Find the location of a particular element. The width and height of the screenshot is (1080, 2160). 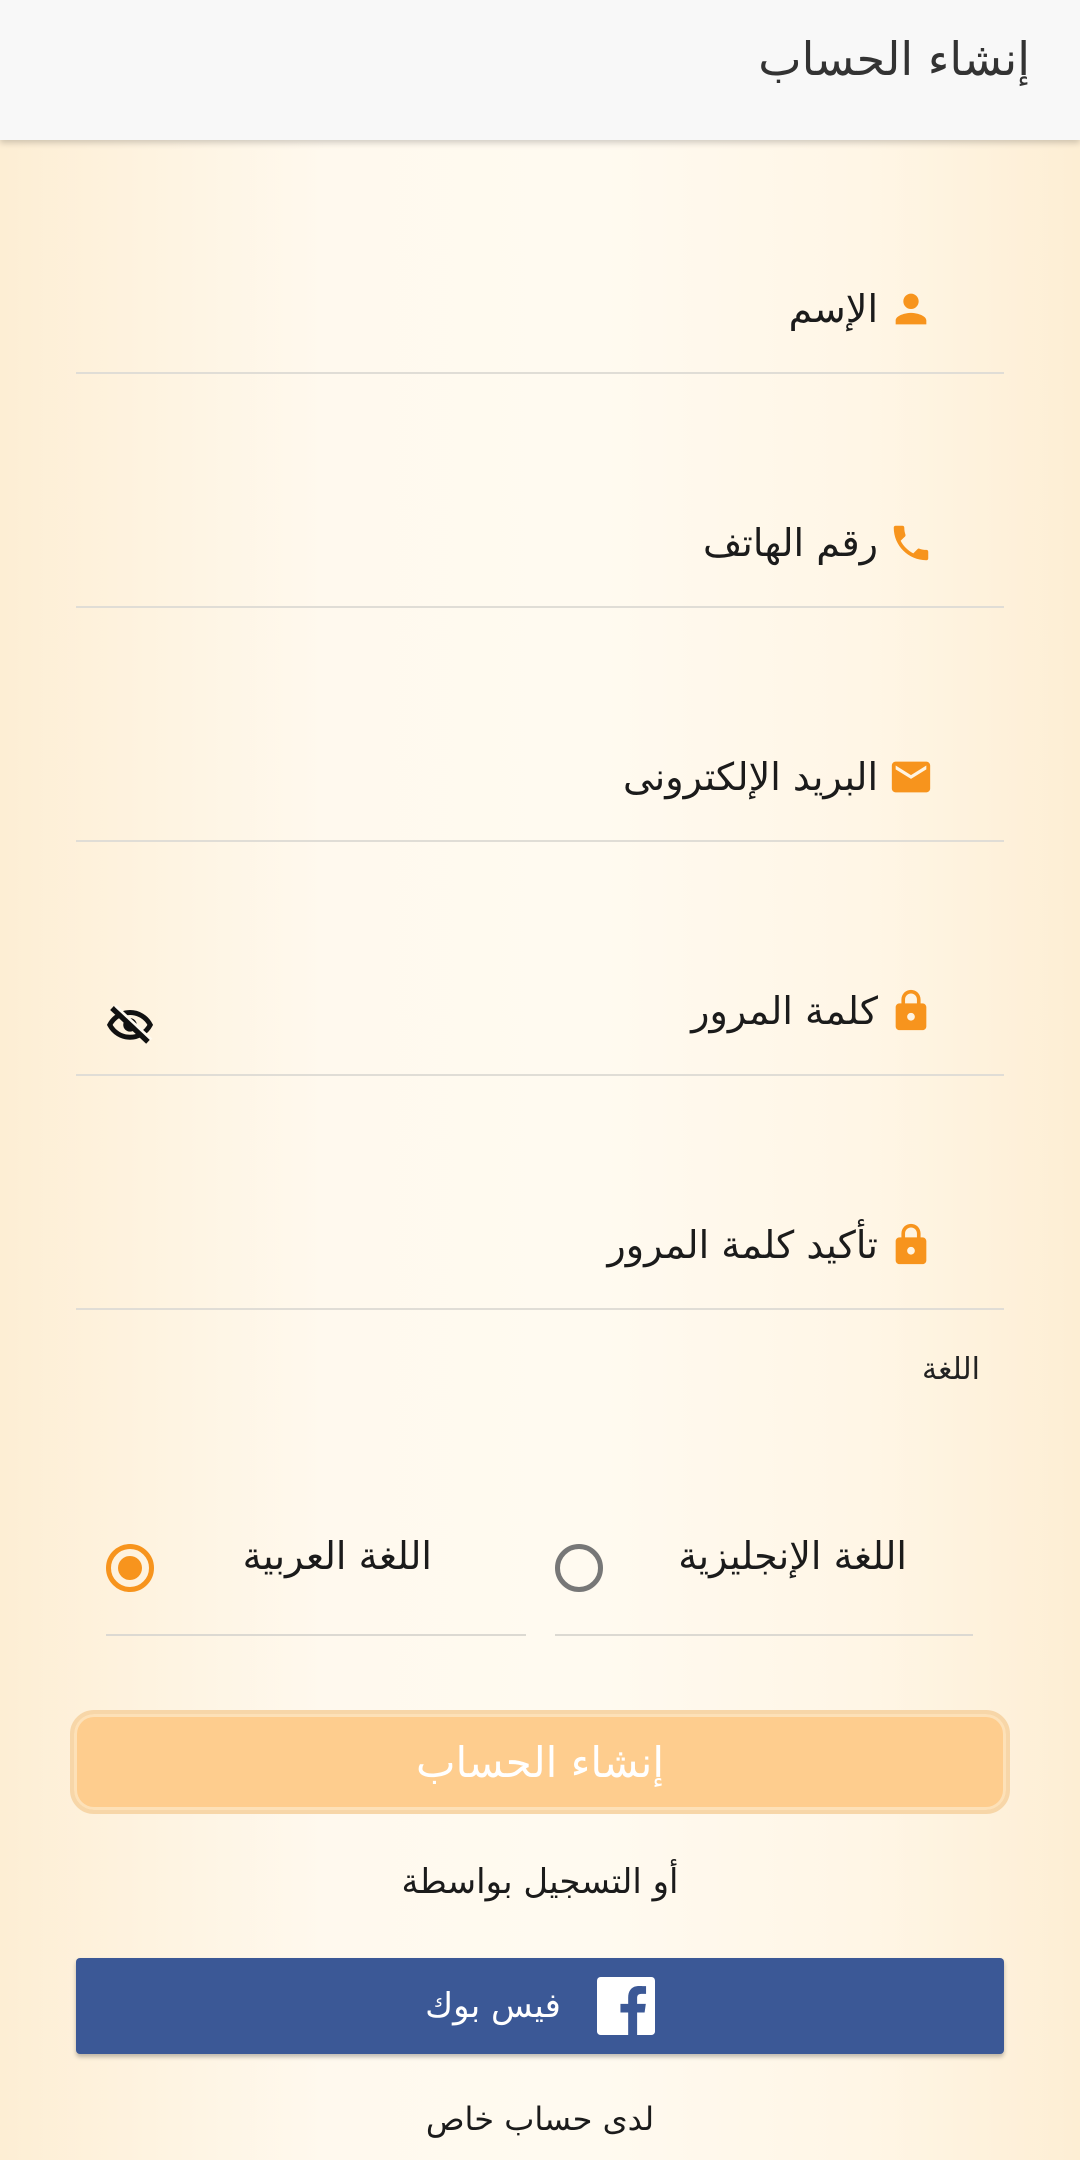

password-field: كلمة المرور is located at coordinates (540, 959).